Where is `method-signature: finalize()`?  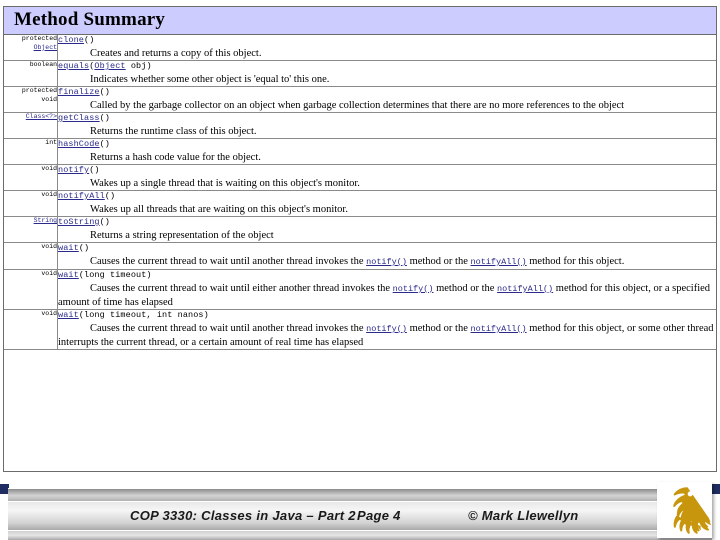 method-signature: finalize() is located at coordinates (387, 92).